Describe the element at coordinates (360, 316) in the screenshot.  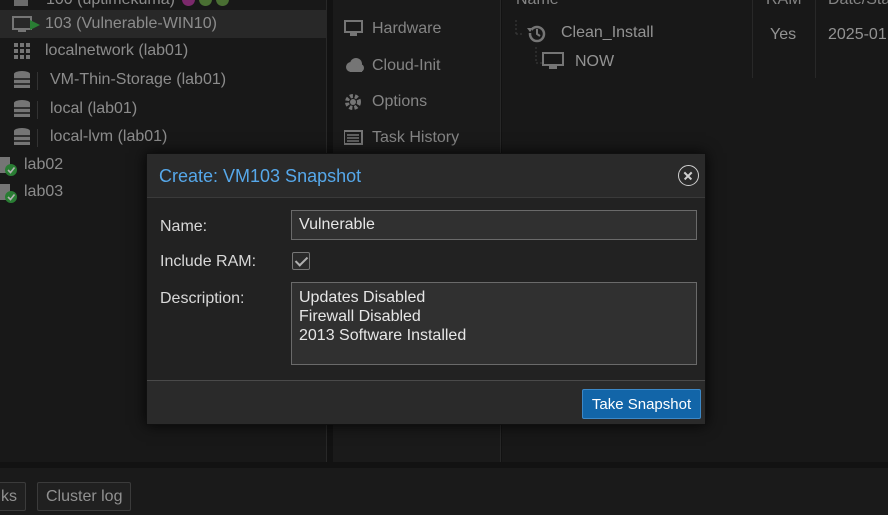
I see `description-line: Firewall Disabled` at that location.